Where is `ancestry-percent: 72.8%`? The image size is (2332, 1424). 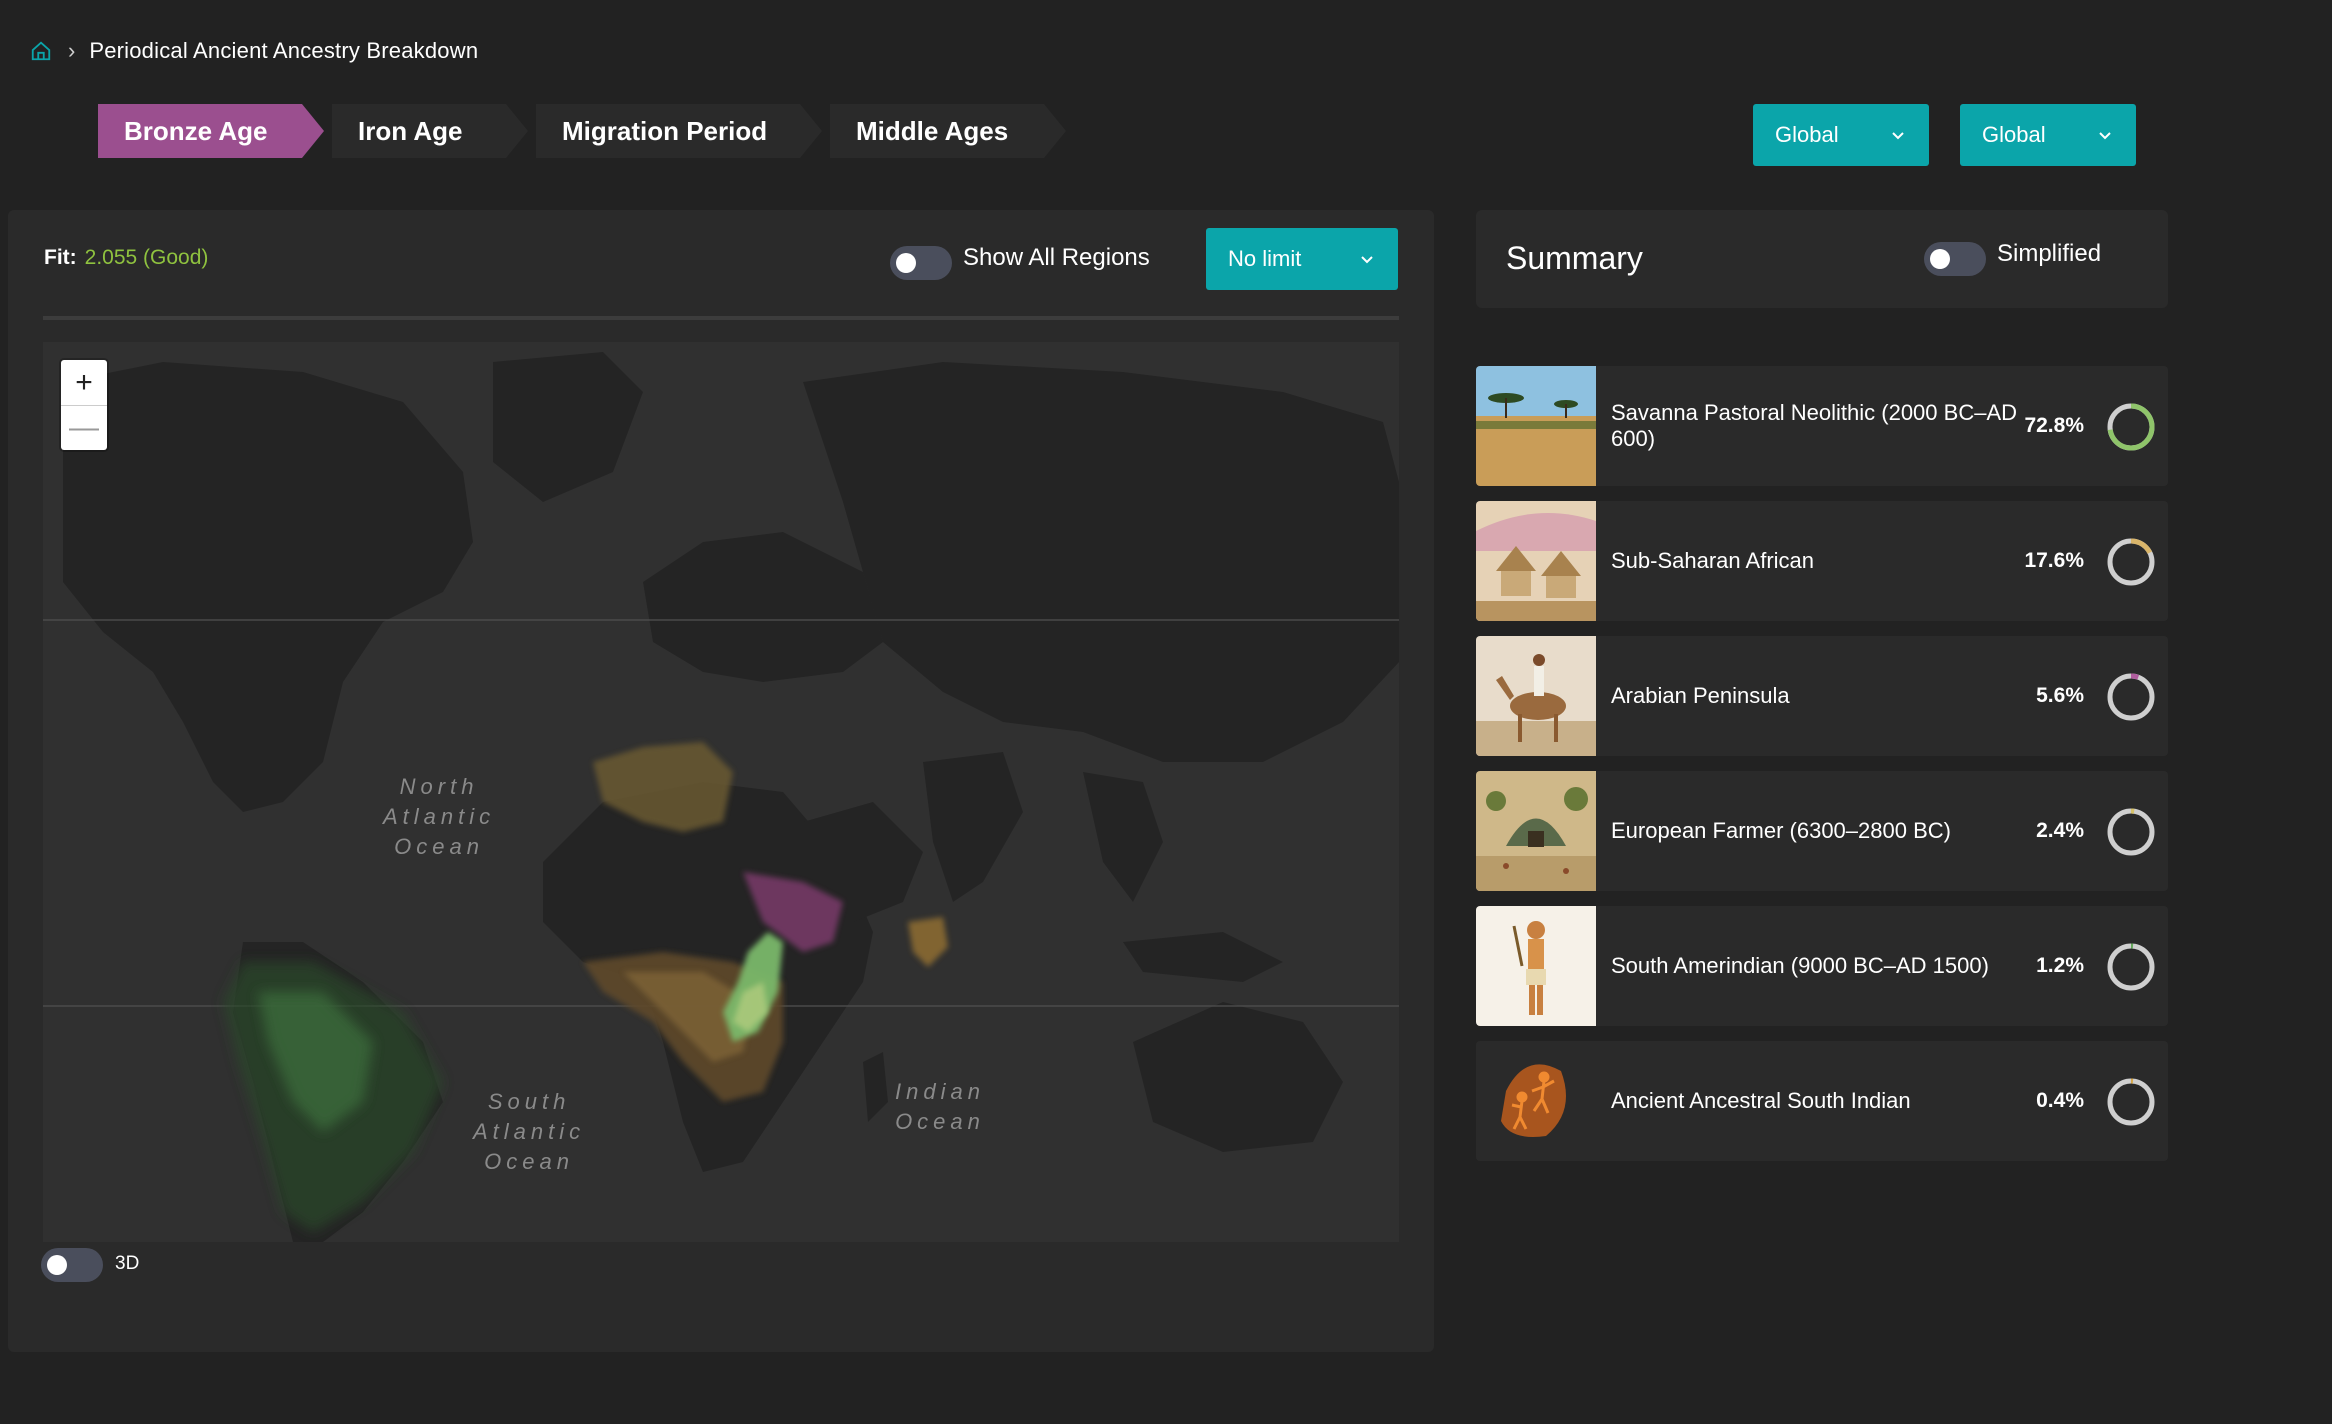 ancestry-percent: 72.8% is located at coordinates (2054, 425).